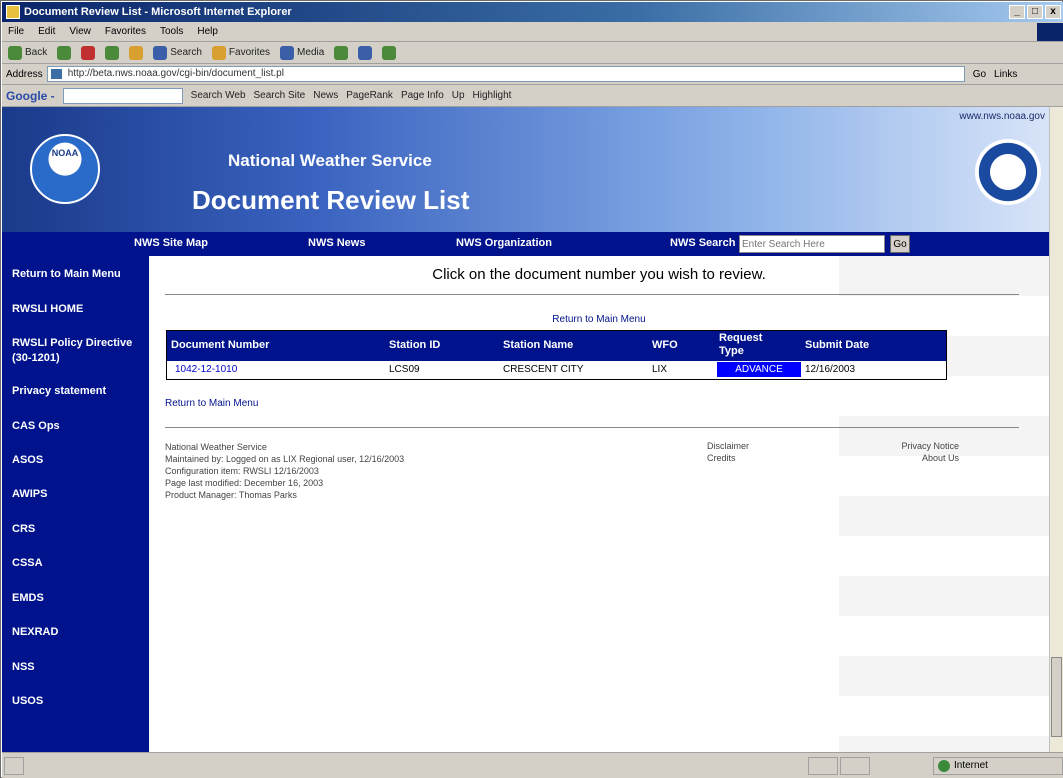 The width and height of the screenshot is (1063, 778). What do you see at coordinates (660, 369) in the screenshot?
I see `cell-wfo: LIX` at bounding box center [660, 369].